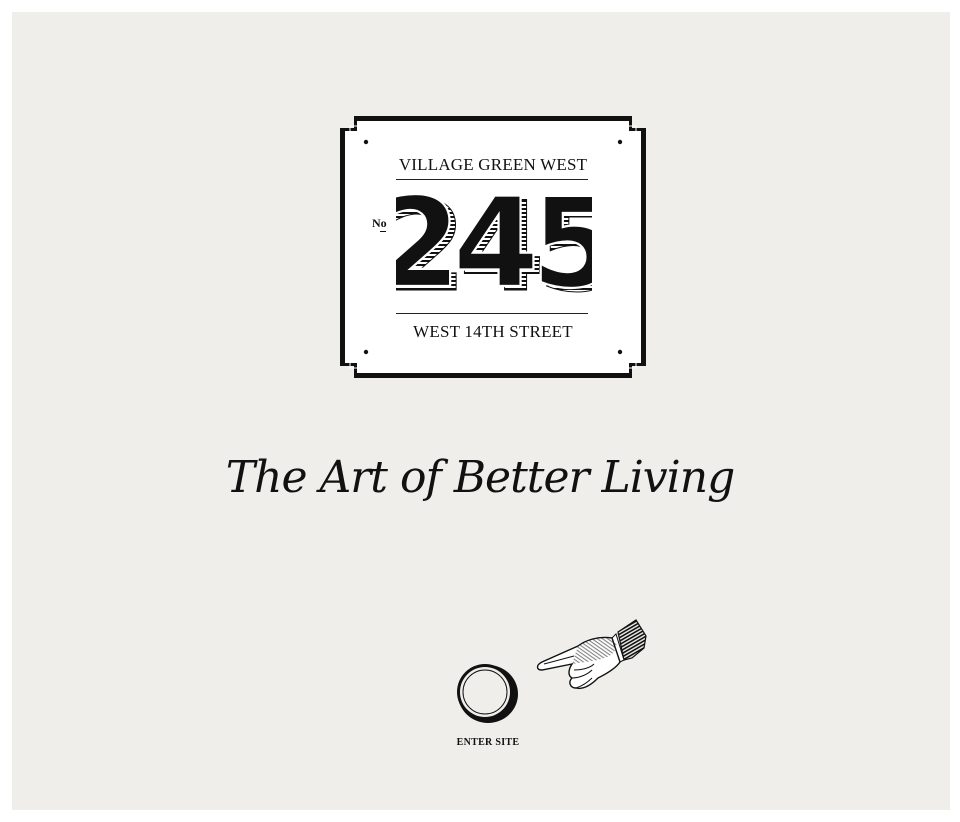  I want to click on plaque-bottom-line: WEST 14TH STREET, so click(493, 331).